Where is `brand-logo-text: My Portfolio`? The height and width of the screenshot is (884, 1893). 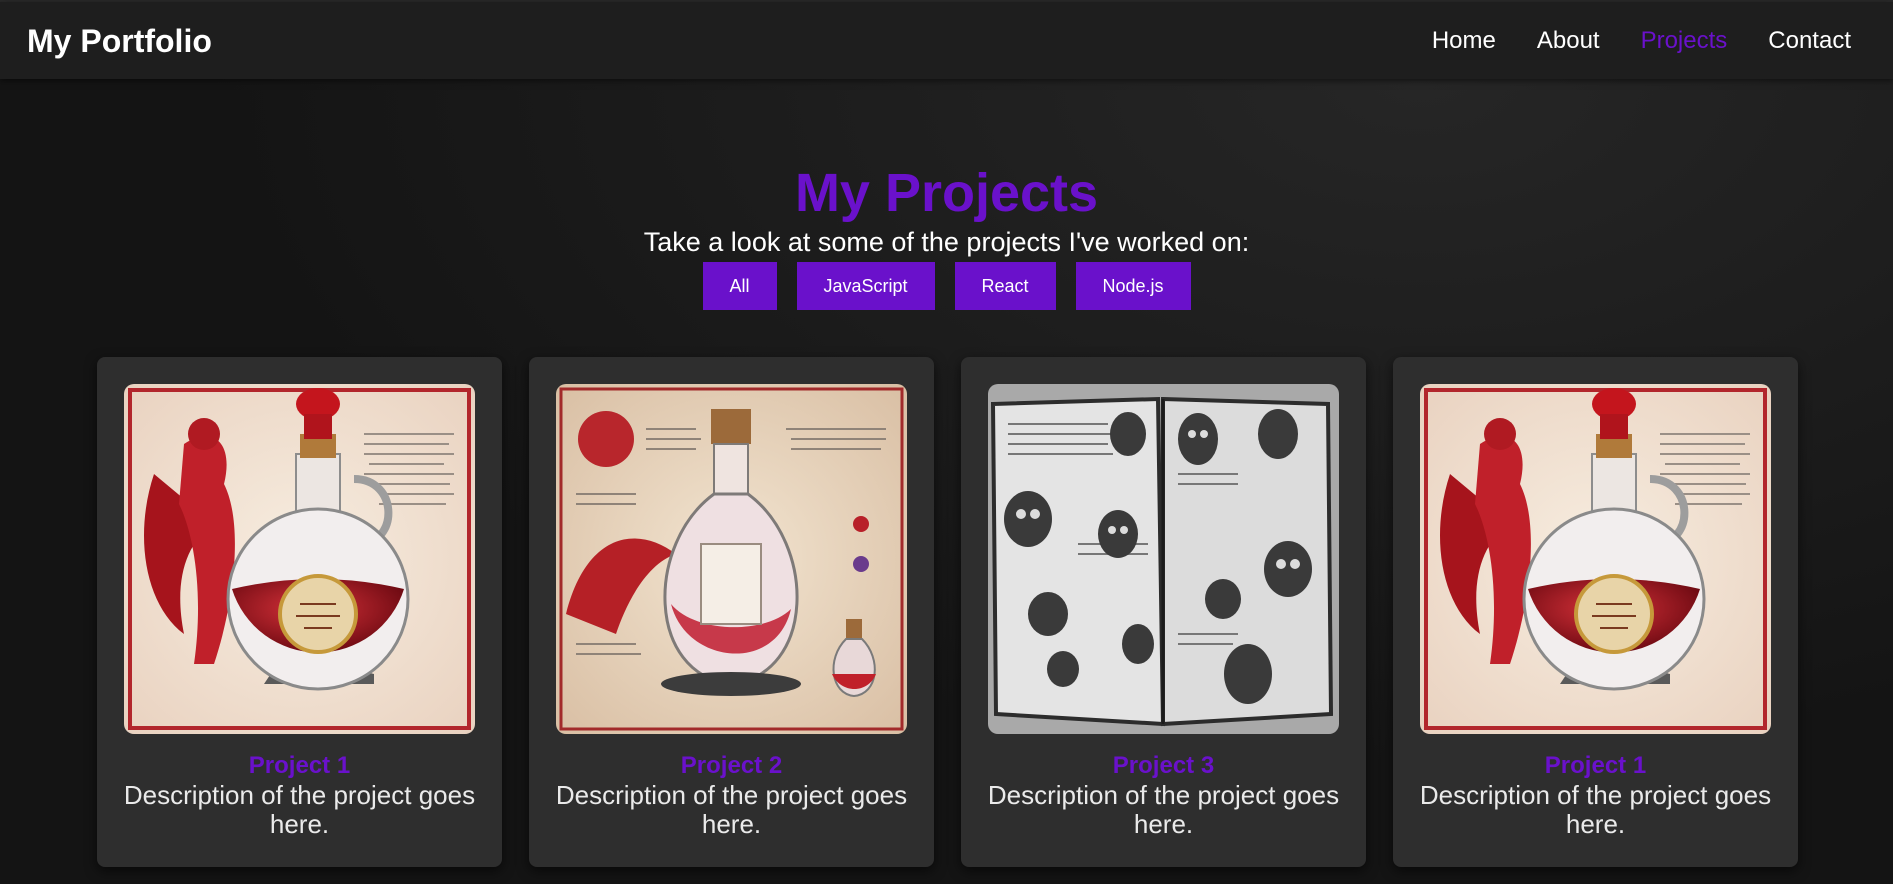
brand-logo-text: My Portfolio is located at coordinates (119, 41).